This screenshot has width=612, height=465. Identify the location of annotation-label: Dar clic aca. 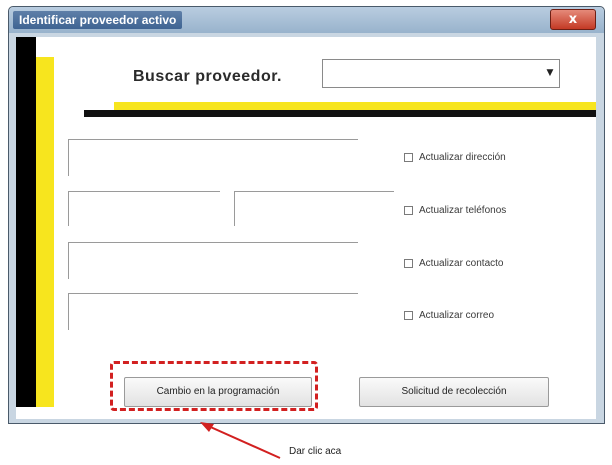
(315, 451).